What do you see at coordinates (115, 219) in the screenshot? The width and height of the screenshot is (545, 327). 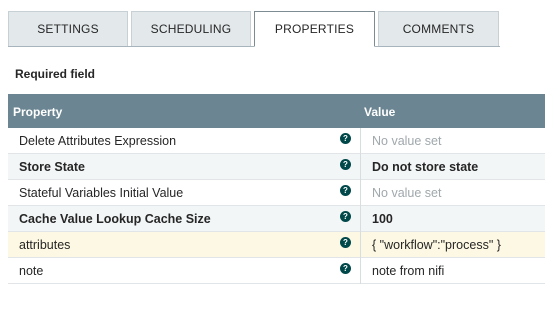 I see `property-name: Cache Value Lookup Cache Size` at bounding box center [115, 219].